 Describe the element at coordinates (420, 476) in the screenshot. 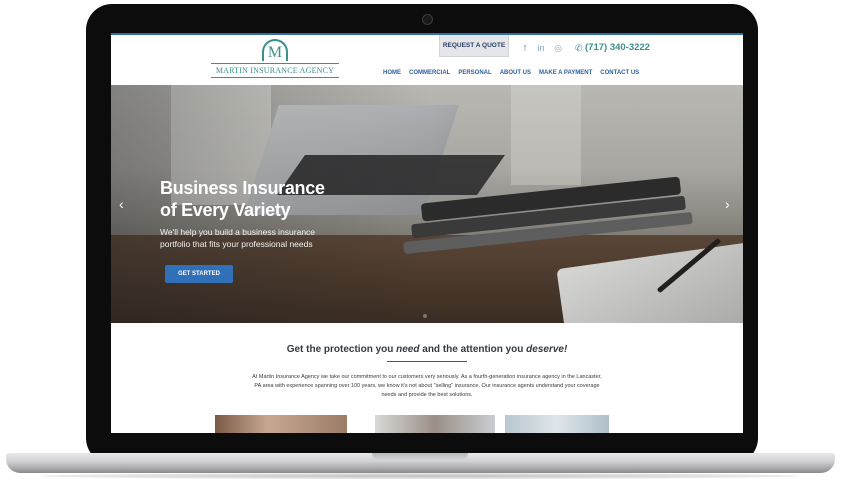

I see `laptop-shadow` at that location.